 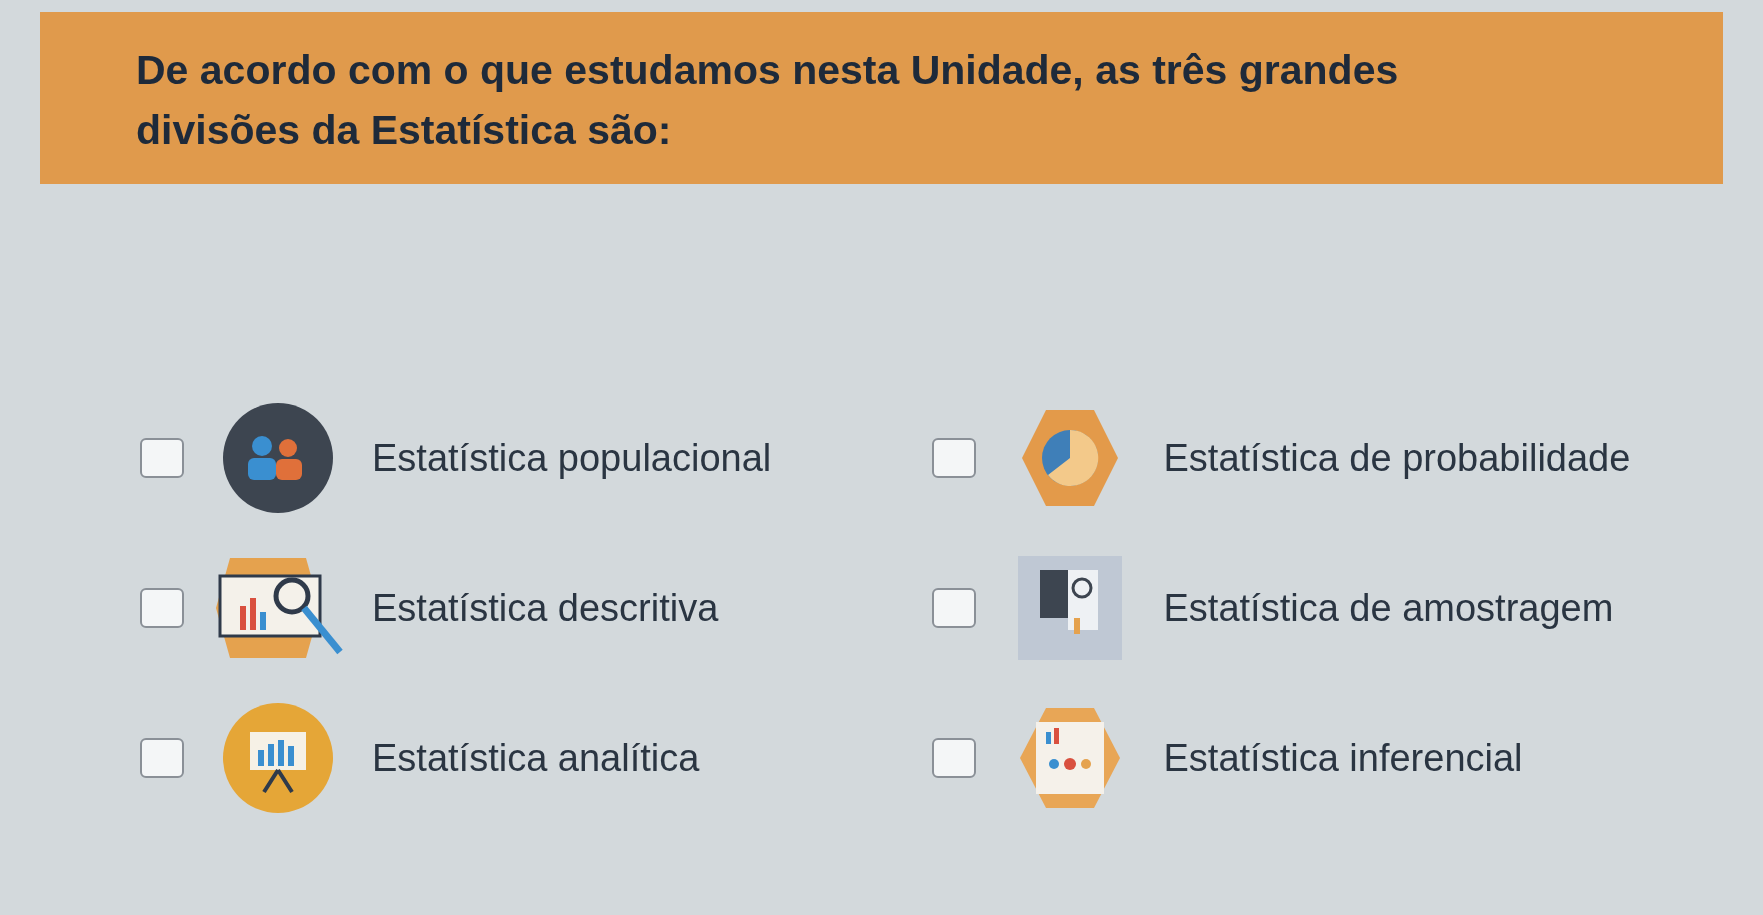 I want to click on option-label: Estatística de amostragem, so click(x=1388, y=608).